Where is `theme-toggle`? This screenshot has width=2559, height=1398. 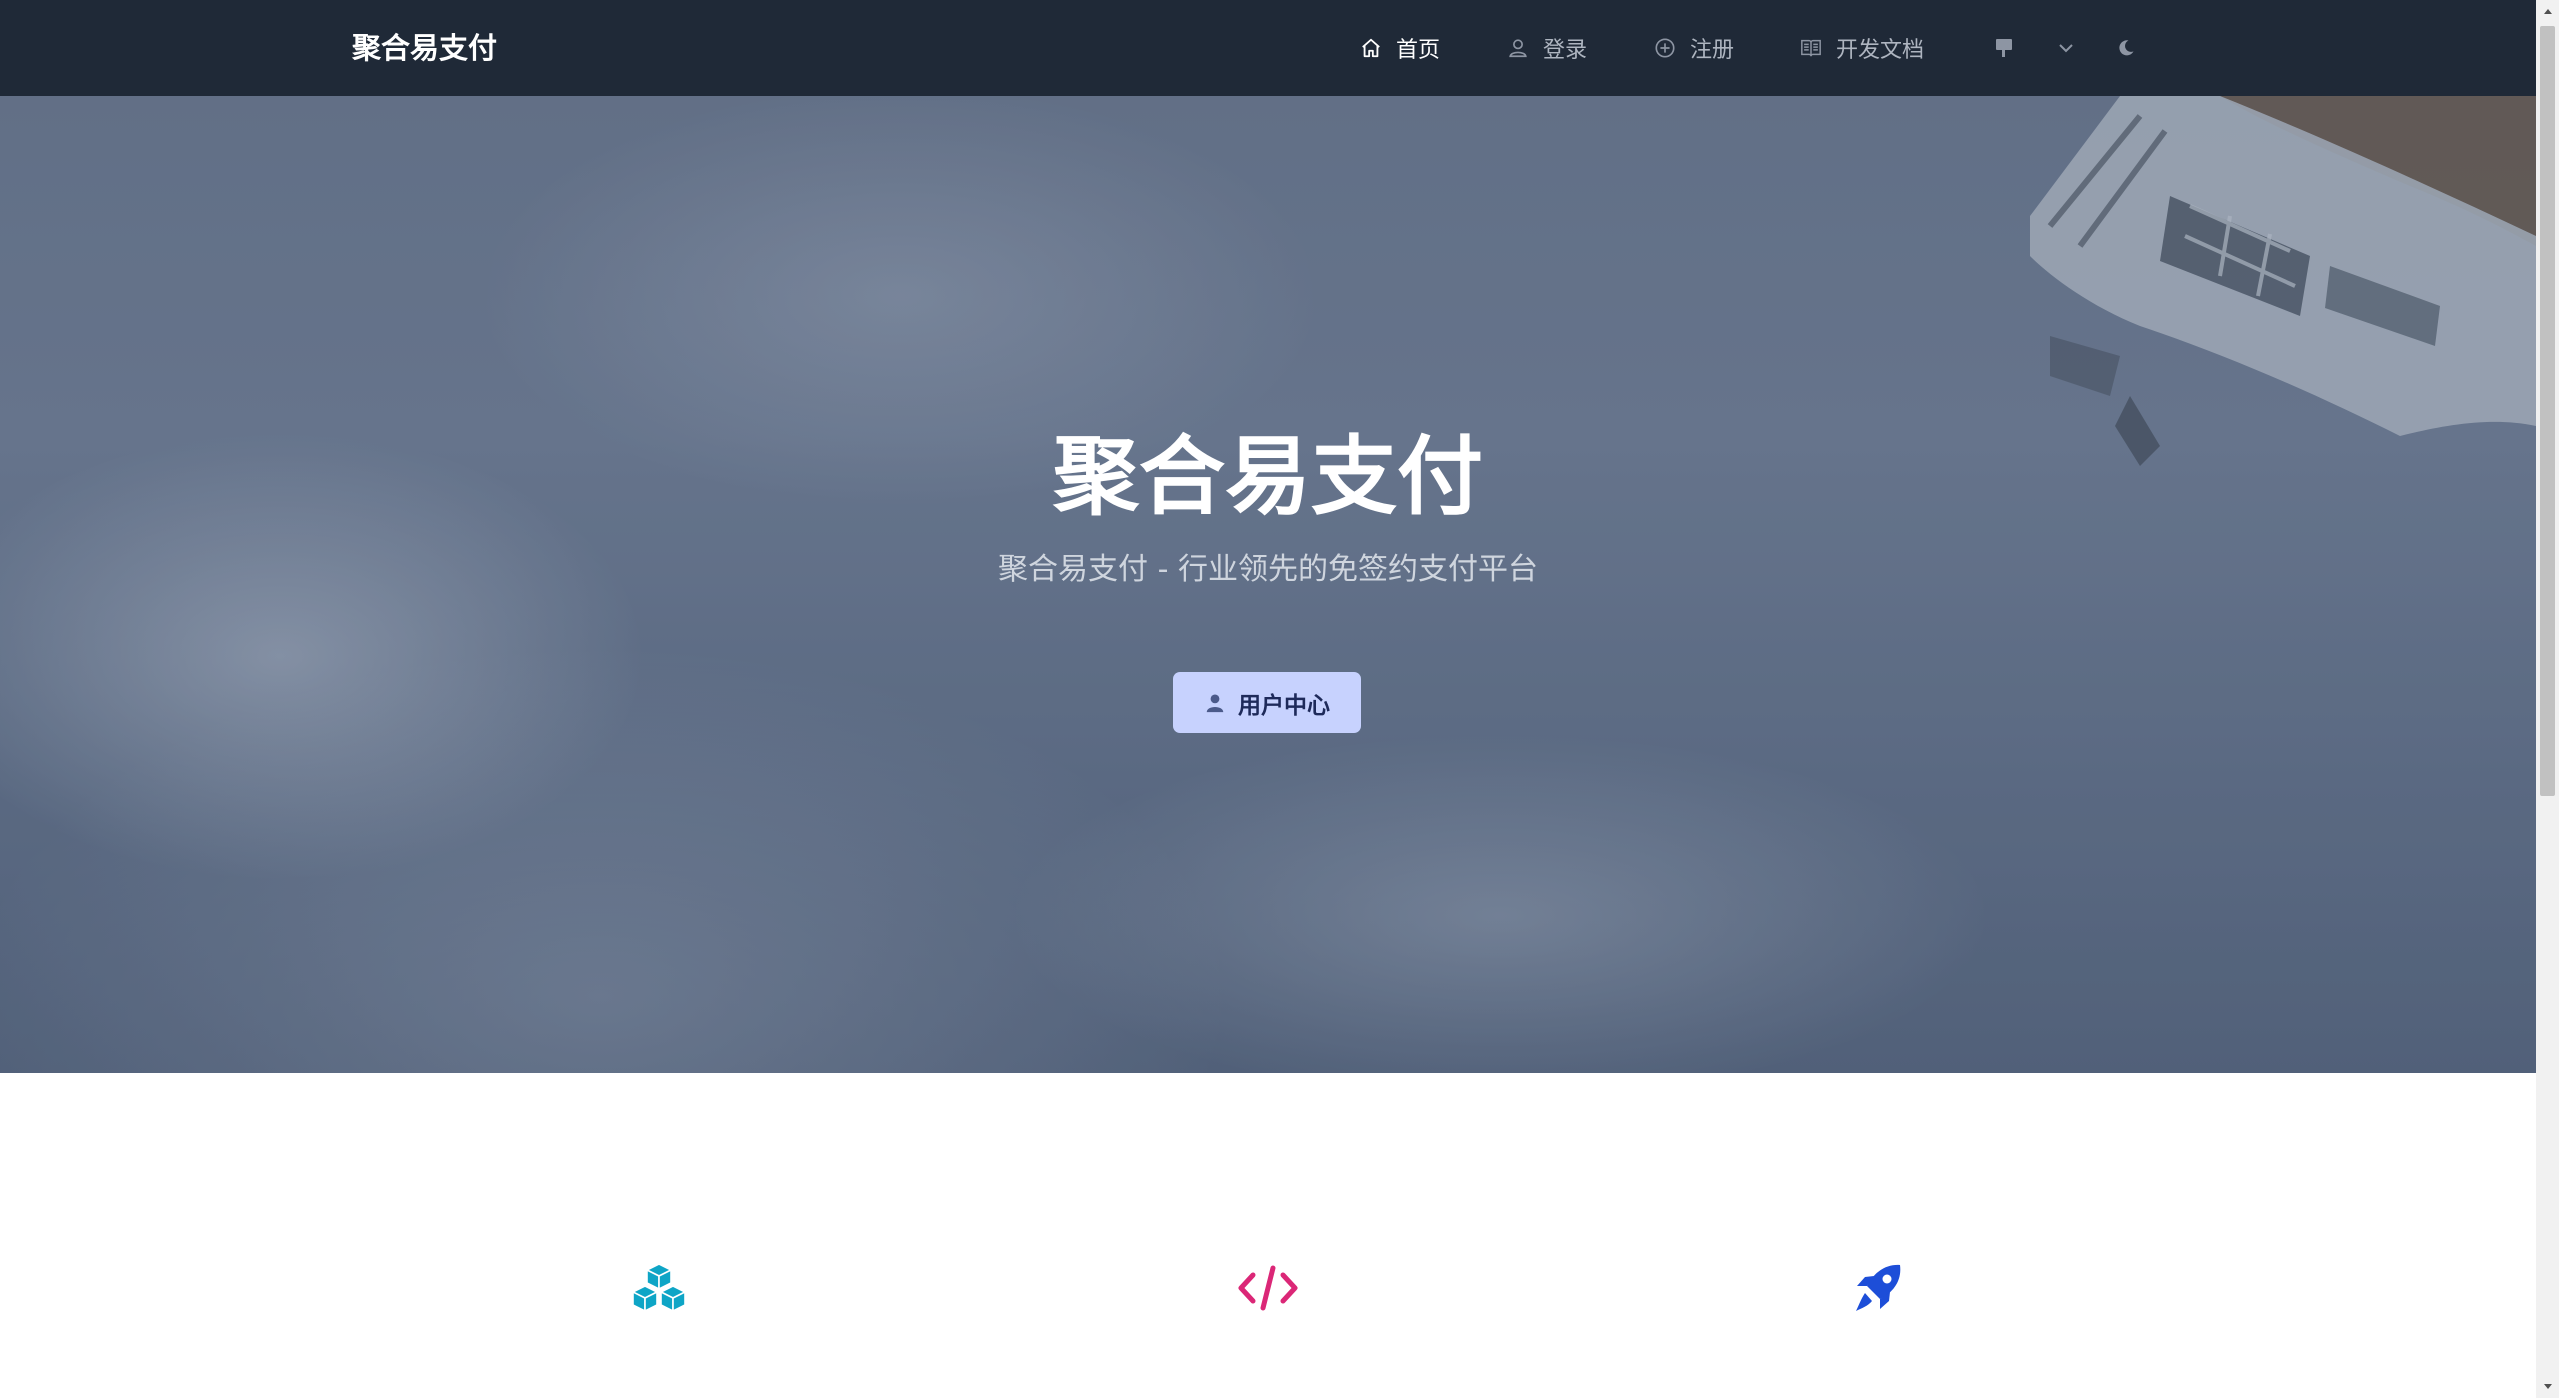
theme-toggle is located at coordinates (2126, 48).